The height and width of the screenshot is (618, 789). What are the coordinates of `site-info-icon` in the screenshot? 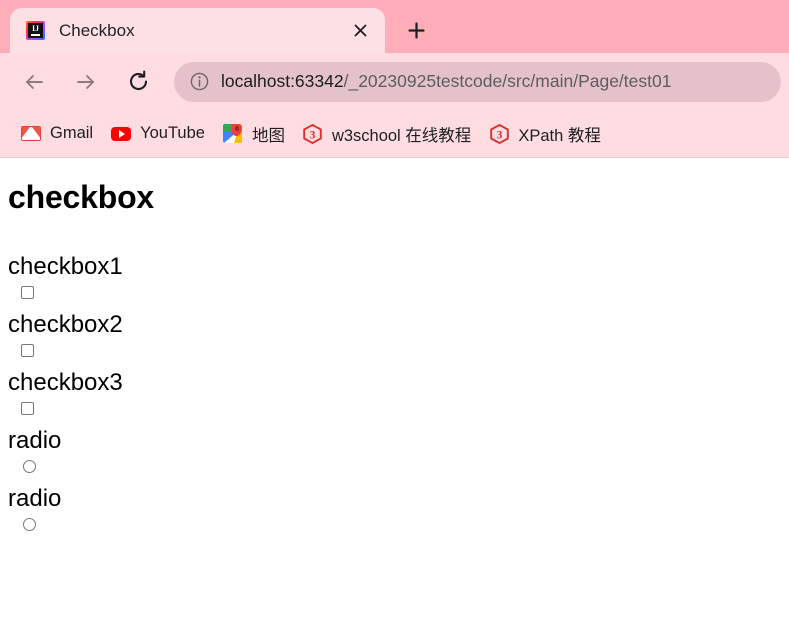 It's located at (199, 82).